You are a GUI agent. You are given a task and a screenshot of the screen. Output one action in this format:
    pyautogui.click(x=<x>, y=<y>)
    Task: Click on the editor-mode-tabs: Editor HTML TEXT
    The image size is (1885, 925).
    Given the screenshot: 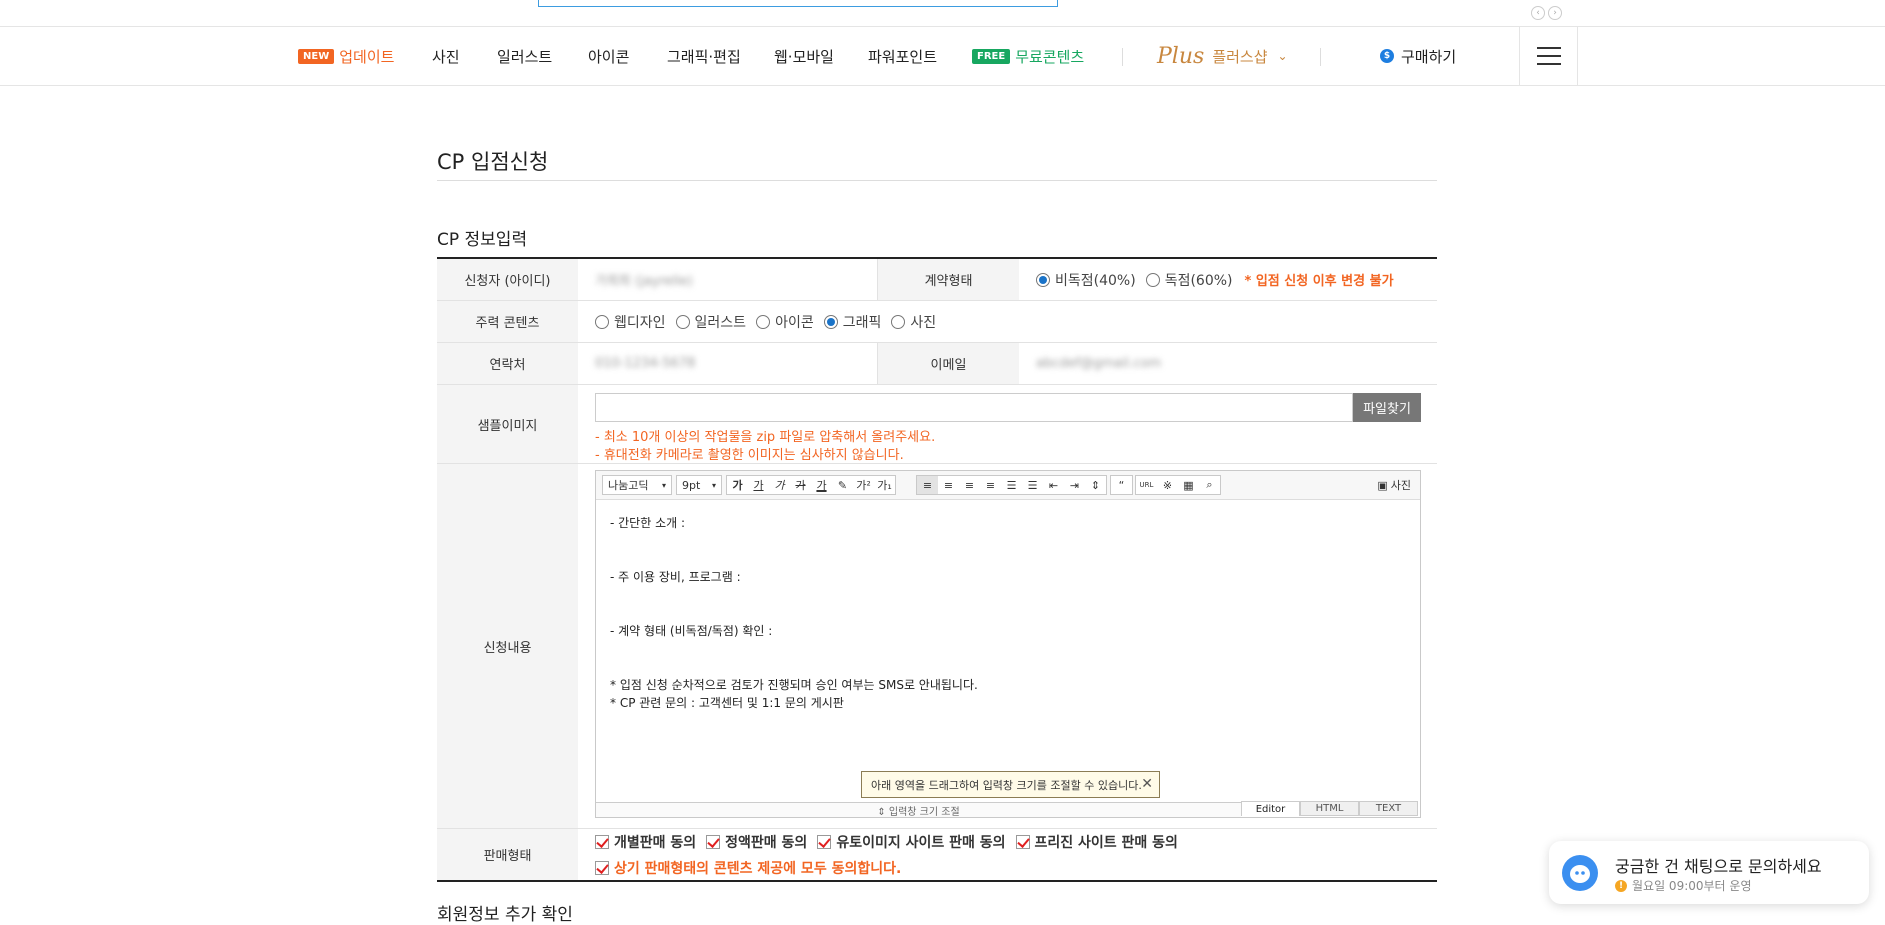 What is the action you would take?
    pyautogui.click(x=1329, y=808)
    